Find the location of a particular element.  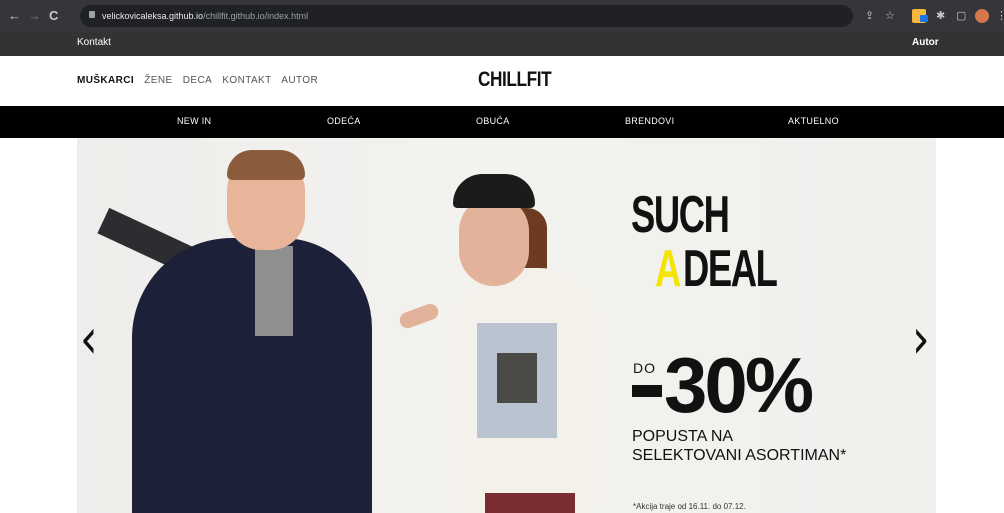

headline-such: SUCH is located at coordinates (680, 215).